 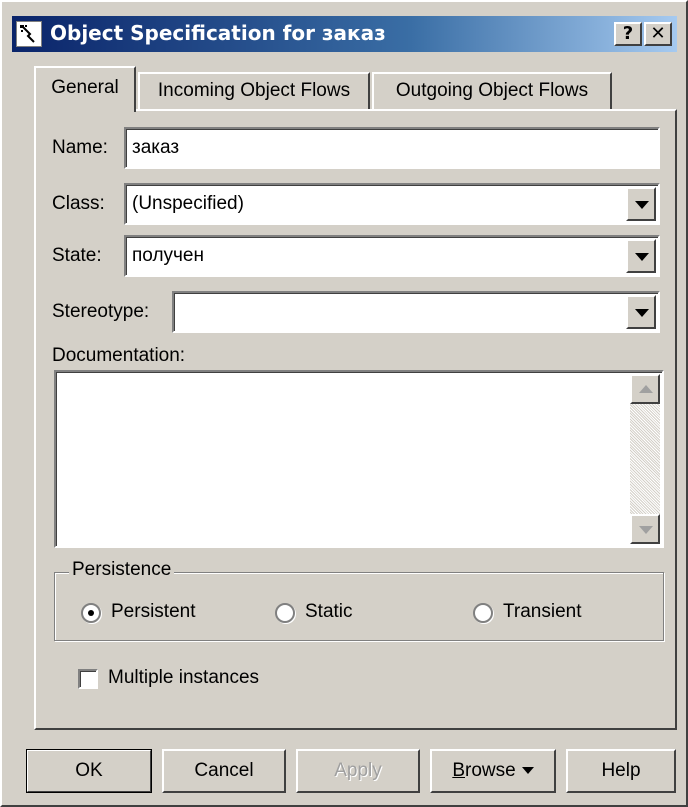 I want to click on scroll-up-icon, so click(x=645, y=389).